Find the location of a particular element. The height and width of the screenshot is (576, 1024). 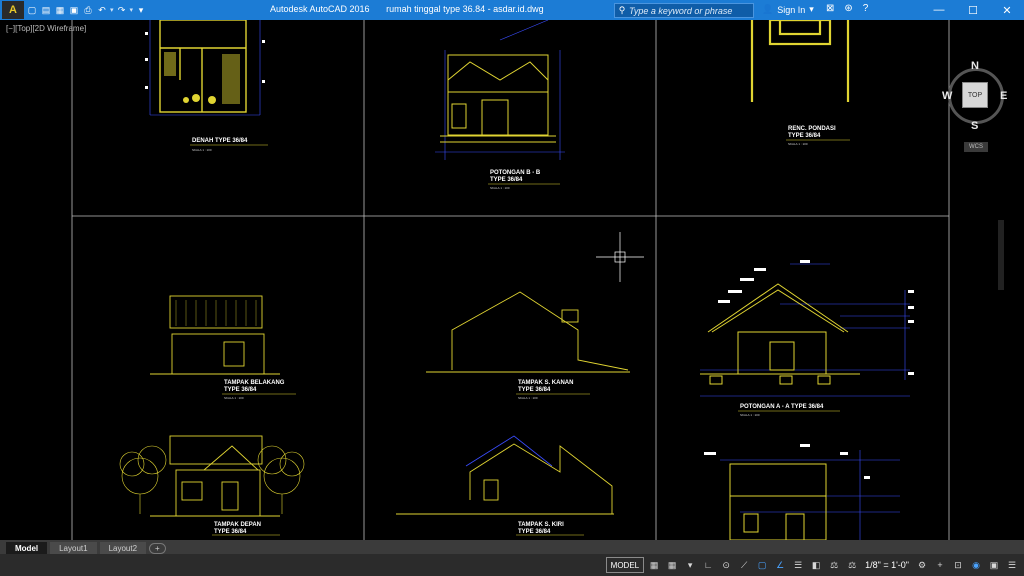

search-box: ⚲ is located at coordinates (684, 10).